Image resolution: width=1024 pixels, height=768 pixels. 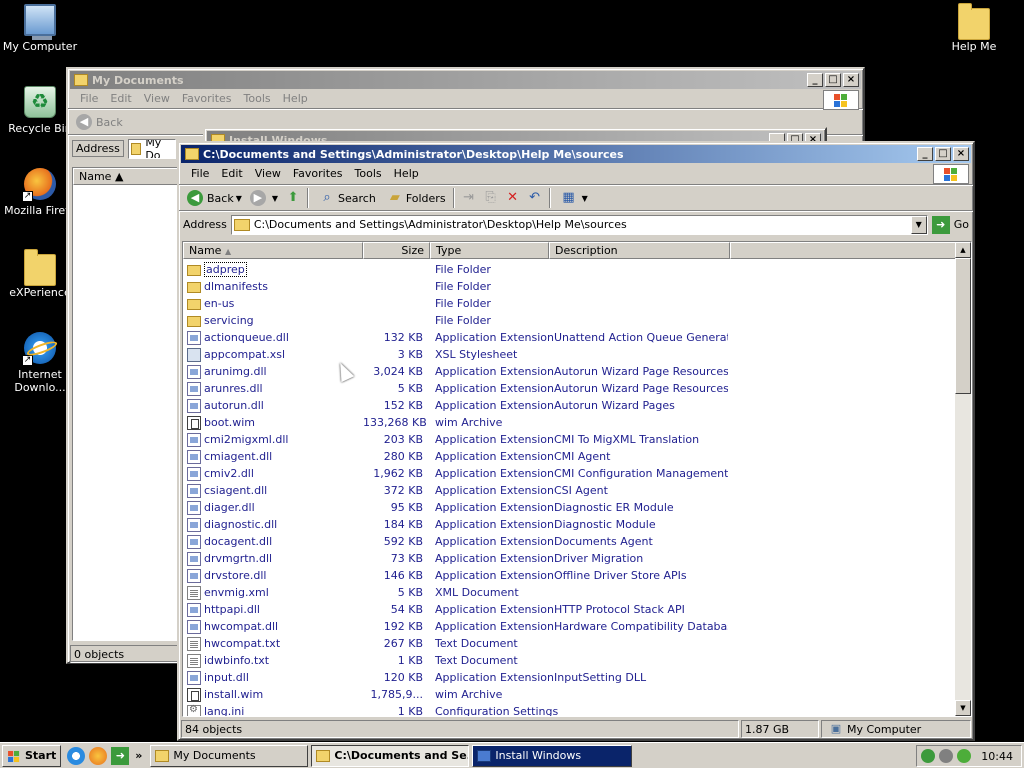 What do you see at coordinates (455, 303) in the screenshot?
I see `file-row: en-us File Folder` at bounding box center [455, 303].